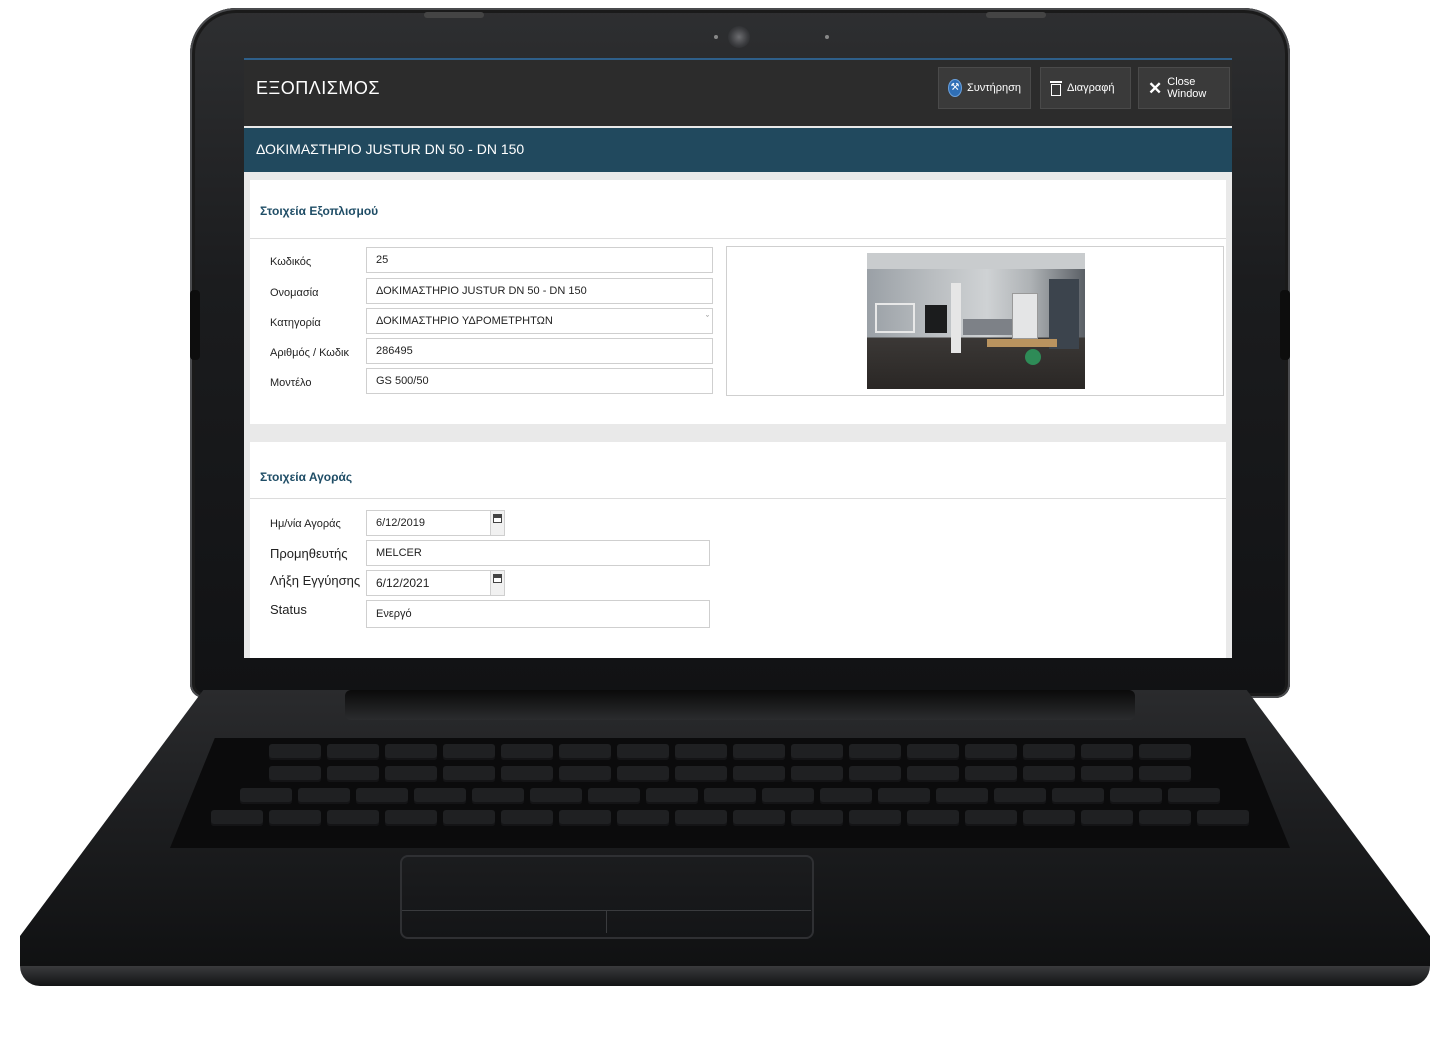 Image resolution: width=1450 pixels, height=1059 pixels. I want to click on code-field: 25, so click(539, 260).